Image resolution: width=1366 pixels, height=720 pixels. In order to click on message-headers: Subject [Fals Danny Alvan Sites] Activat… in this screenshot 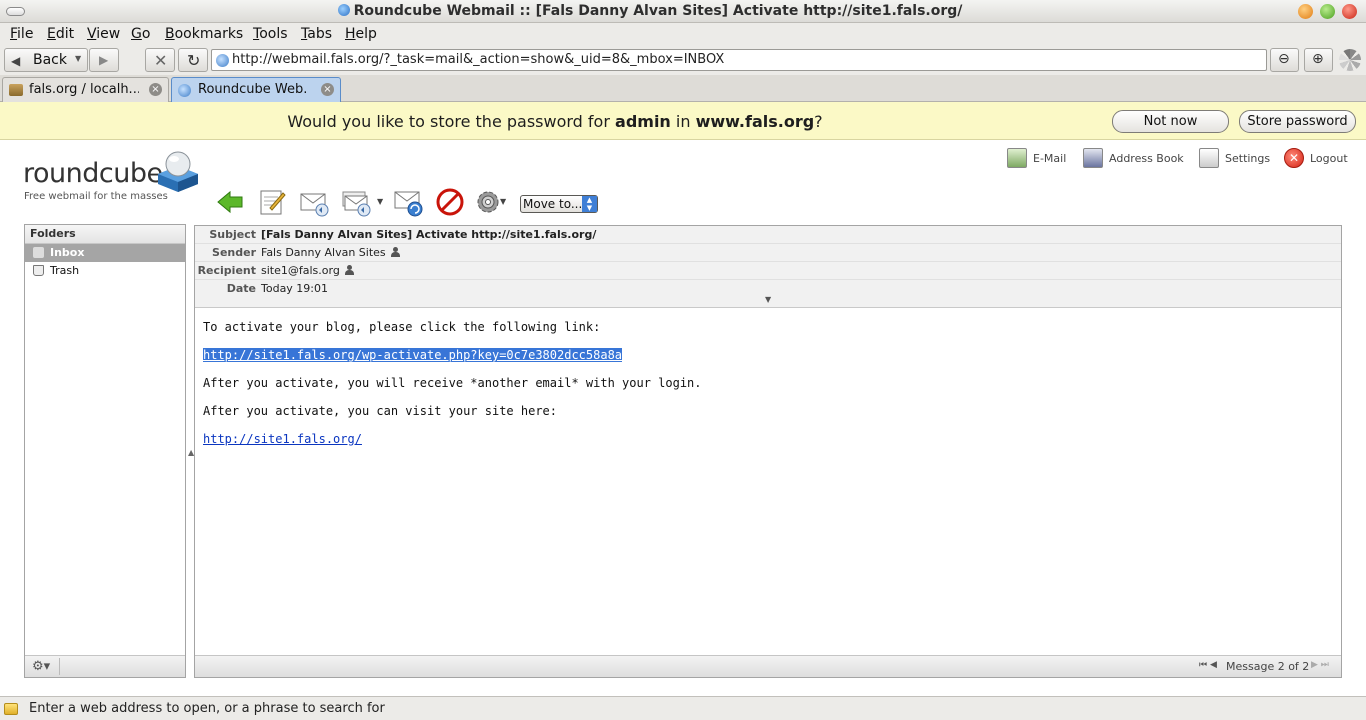, I will do `click(768, 267)`.